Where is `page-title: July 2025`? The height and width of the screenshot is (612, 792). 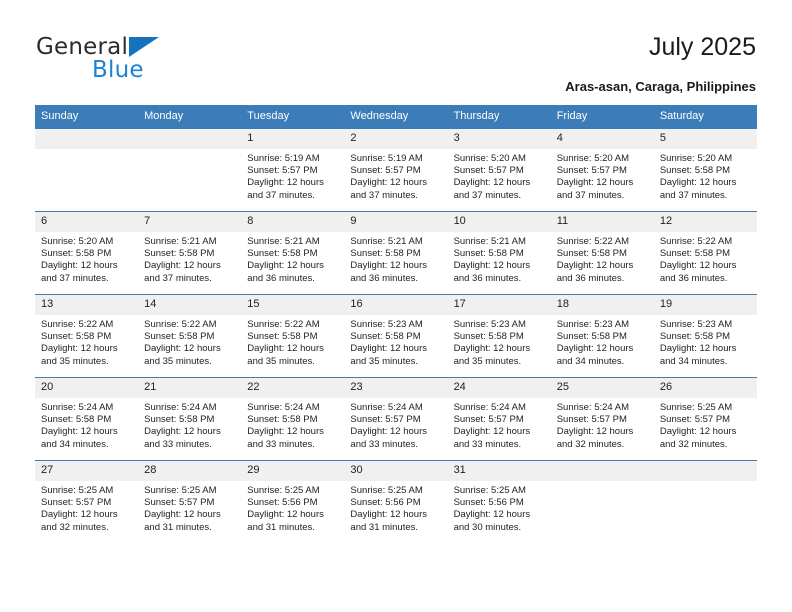
page-title: July 2025 is located at coordinates (702, 47).